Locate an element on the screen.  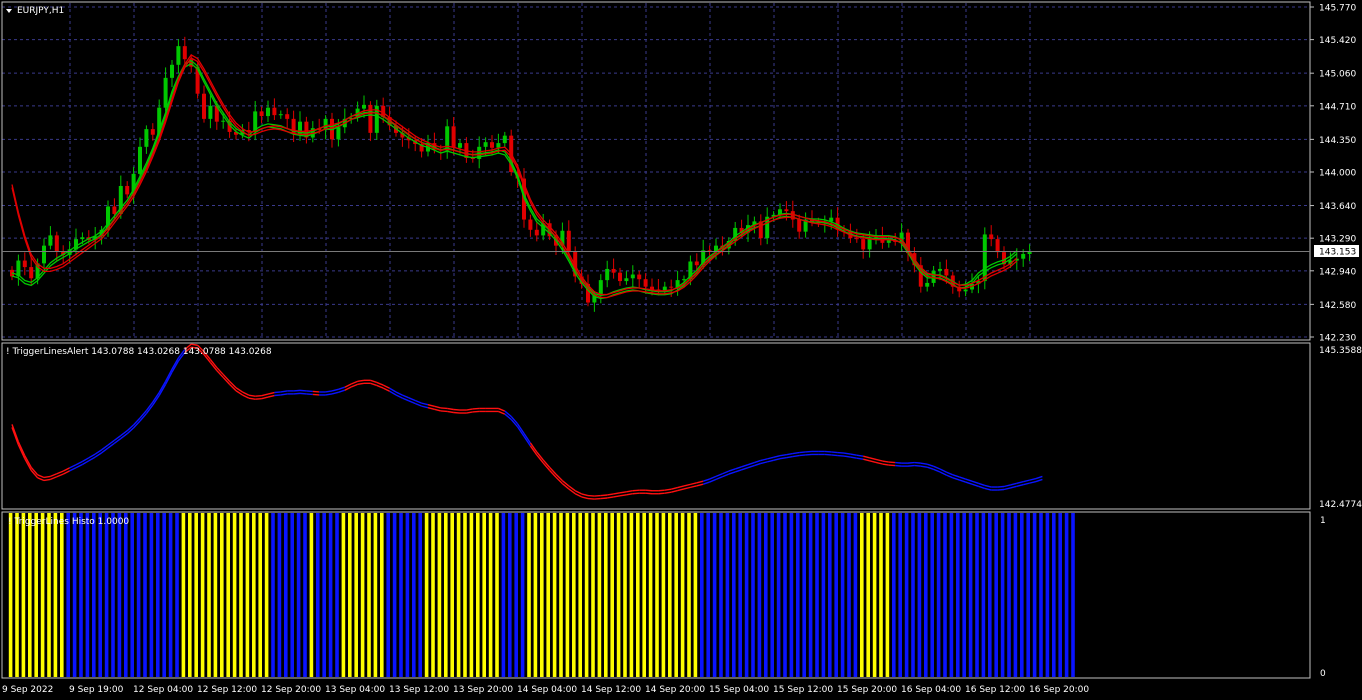
dropdown-arrow-icon is located at coordinates (9, 11).